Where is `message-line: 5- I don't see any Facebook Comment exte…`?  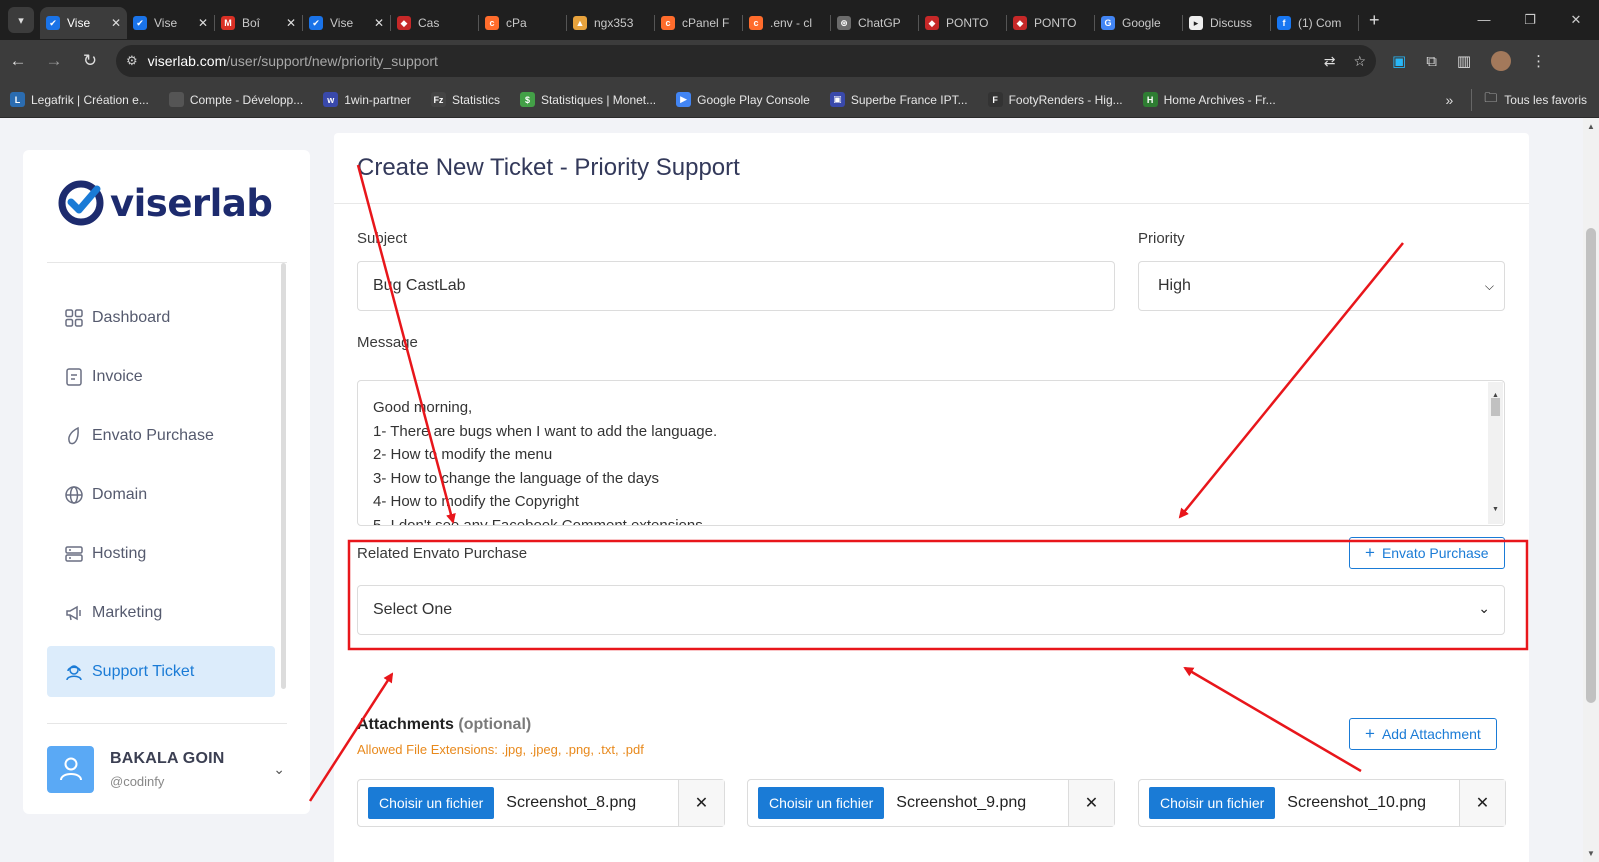
message-line: 5- I don't see any Facebook Comment exte… is located at coordinates (538, 521).